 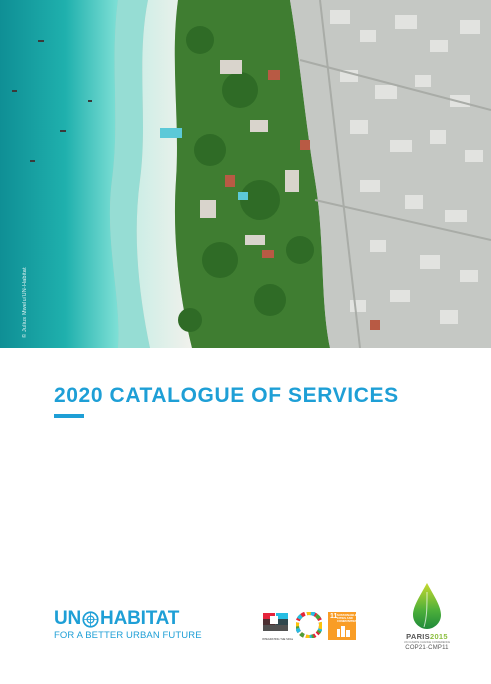 I want to click on un-habitat-logo: UN HABITAT FOR A BETTER URBAN FUTURE, so click(x=128, y=625).